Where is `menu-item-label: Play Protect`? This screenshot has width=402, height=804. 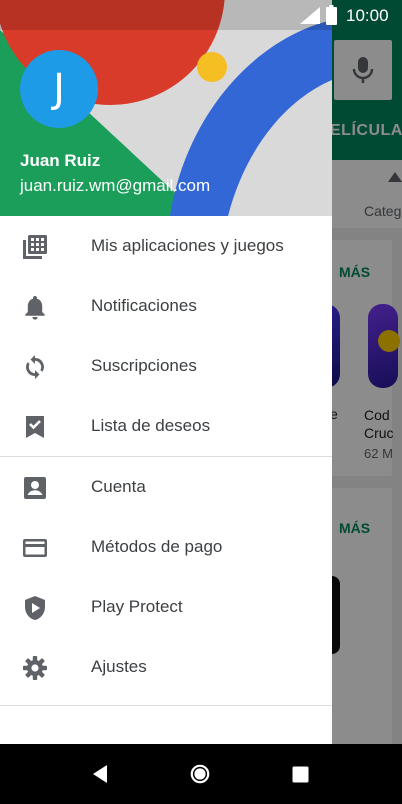
menu-item-label: Play Protect is located at coordinates (137, 606).